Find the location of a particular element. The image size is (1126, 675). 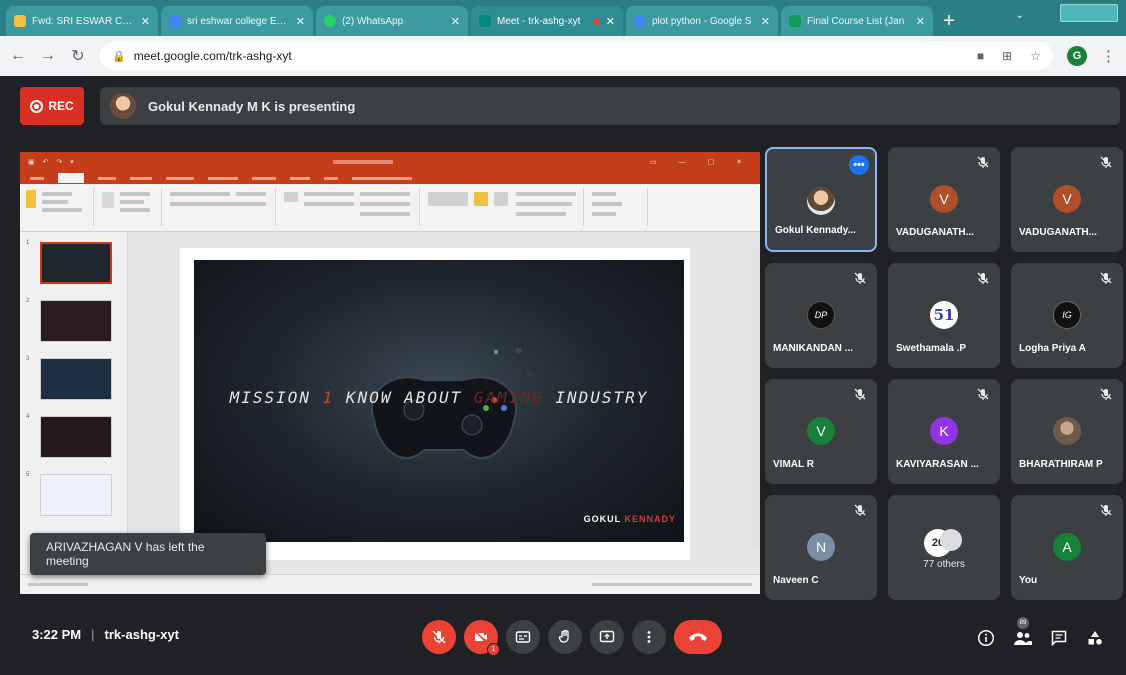

ribbon-group-slides is located at coordinates (130, 207).